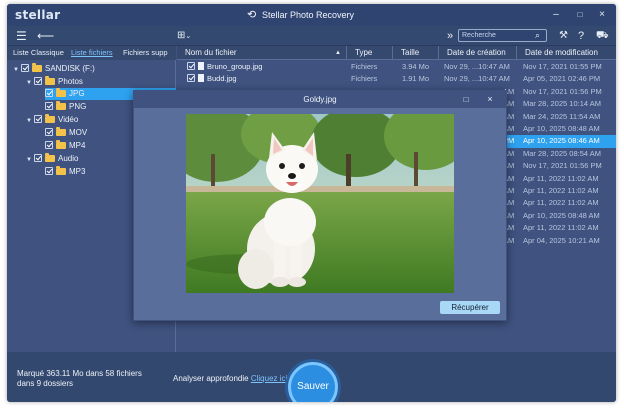 Image resolution: width=624 pixels, height=414 pixels. Describe the element at coordinates (562, 79) in the screenshot. I see `file-modified: Apr 05, 2021 02:46 PM` at that location.